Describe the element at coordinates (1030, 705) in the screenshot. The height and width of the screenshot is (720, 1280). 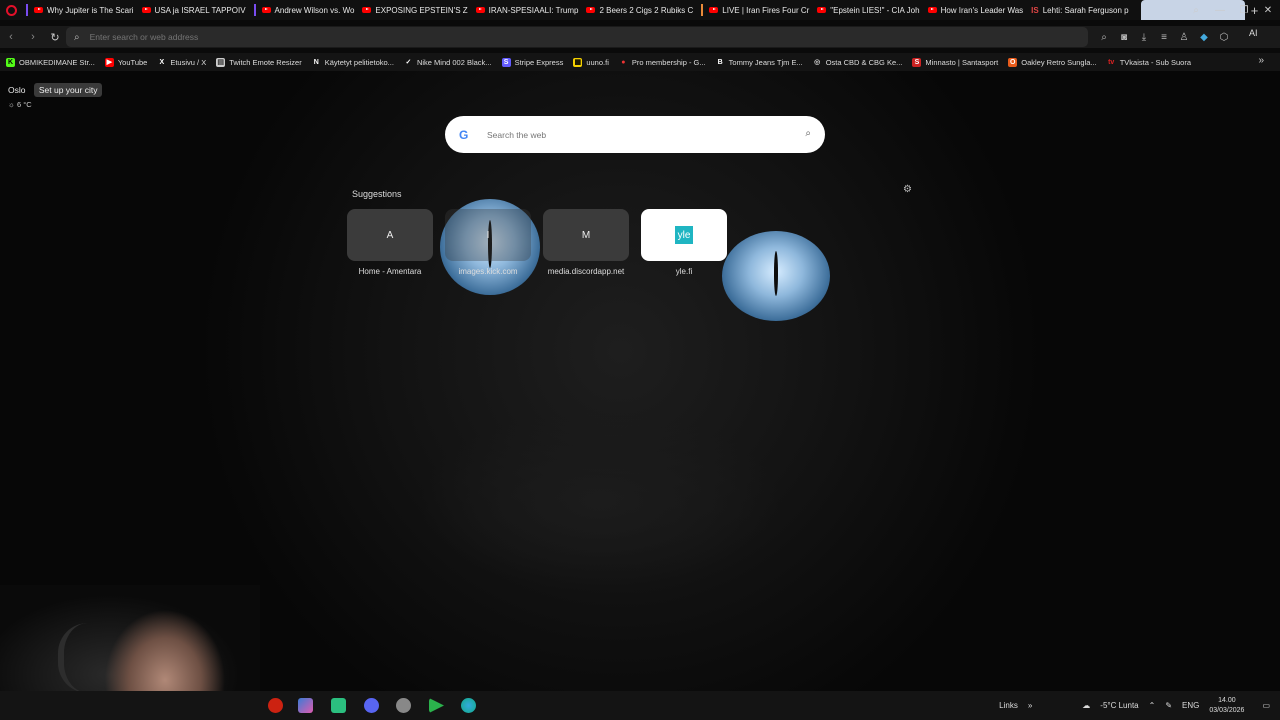
I see `chevron-double-icon: »` at that location.